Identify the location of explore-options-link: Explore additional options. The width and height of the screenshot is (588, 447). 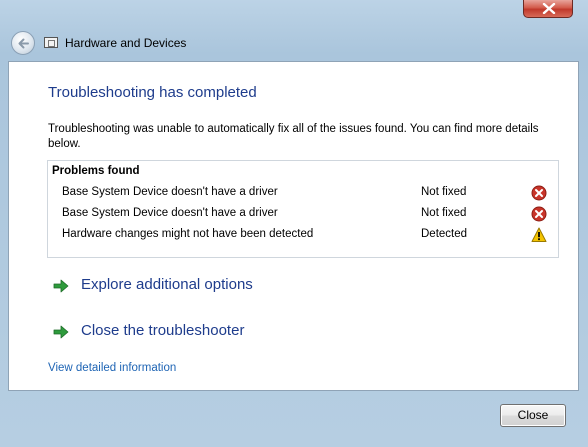
(203, 287).